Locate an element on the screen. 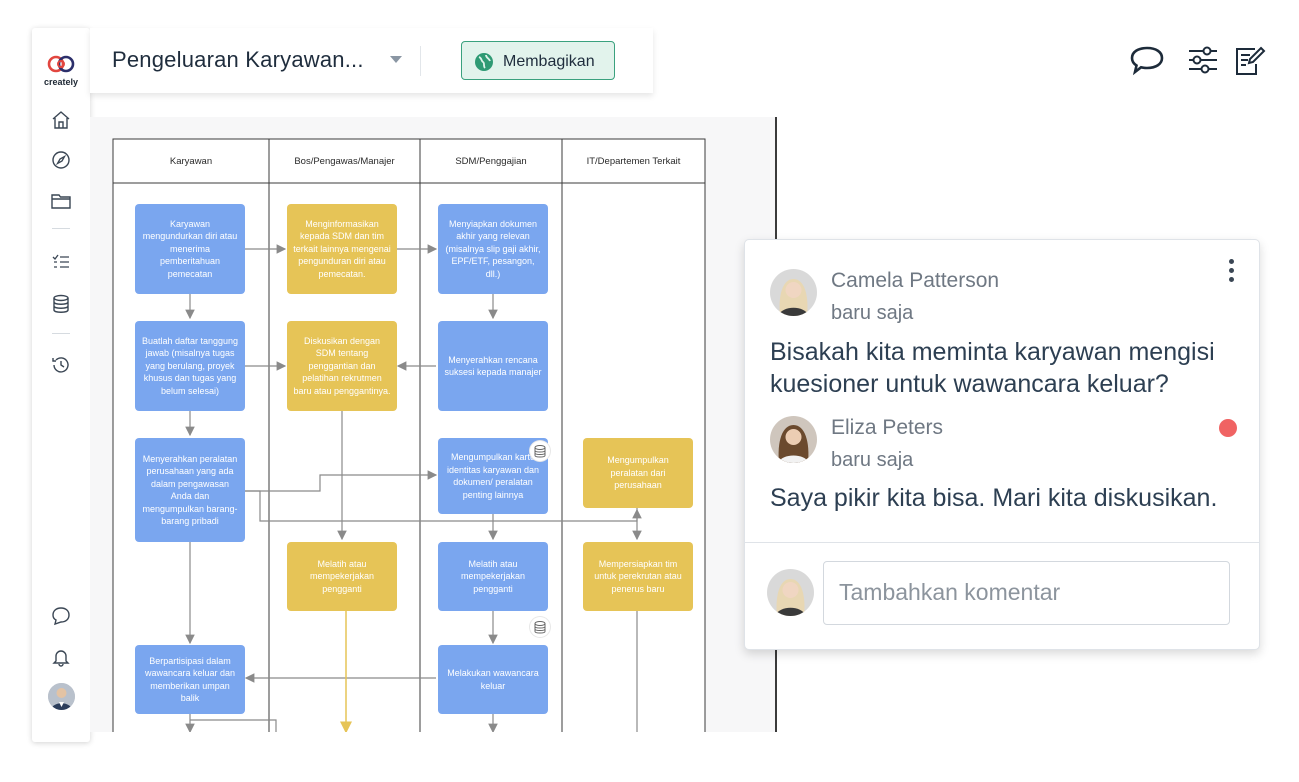  share-button-label: Membagikan is located at coordinates (549, 61).